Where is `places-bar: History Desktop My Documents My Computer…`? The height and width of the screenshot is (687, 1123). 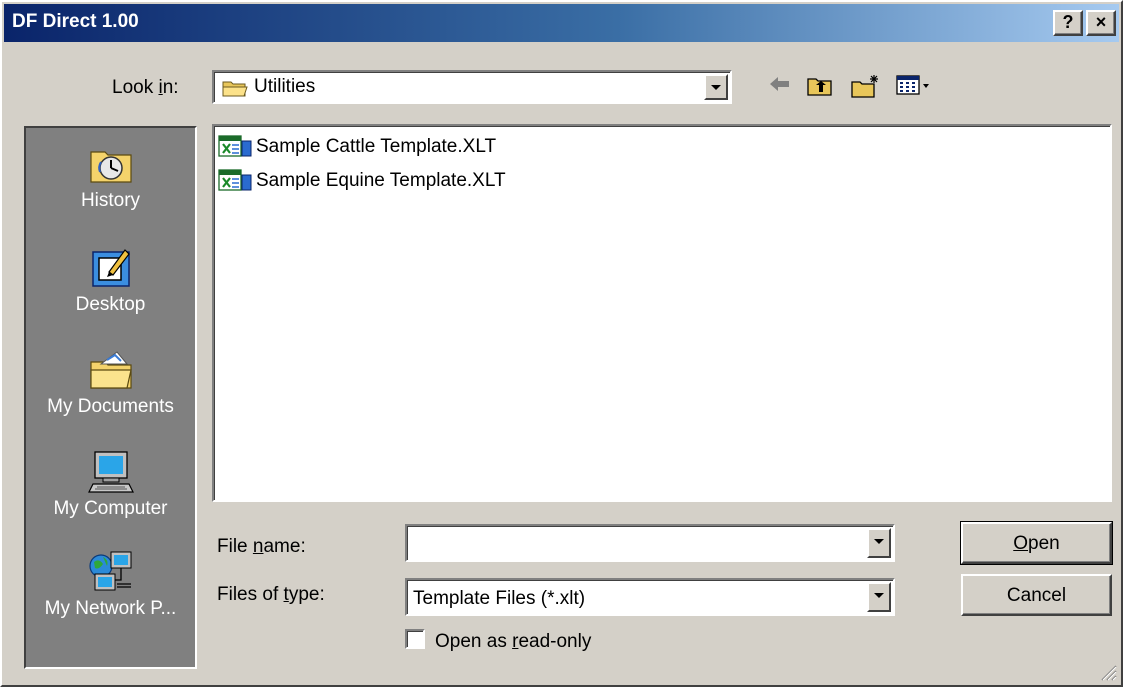 places-bar: History Desktop My Documents My Computer… is located at coordinates (110, 397).